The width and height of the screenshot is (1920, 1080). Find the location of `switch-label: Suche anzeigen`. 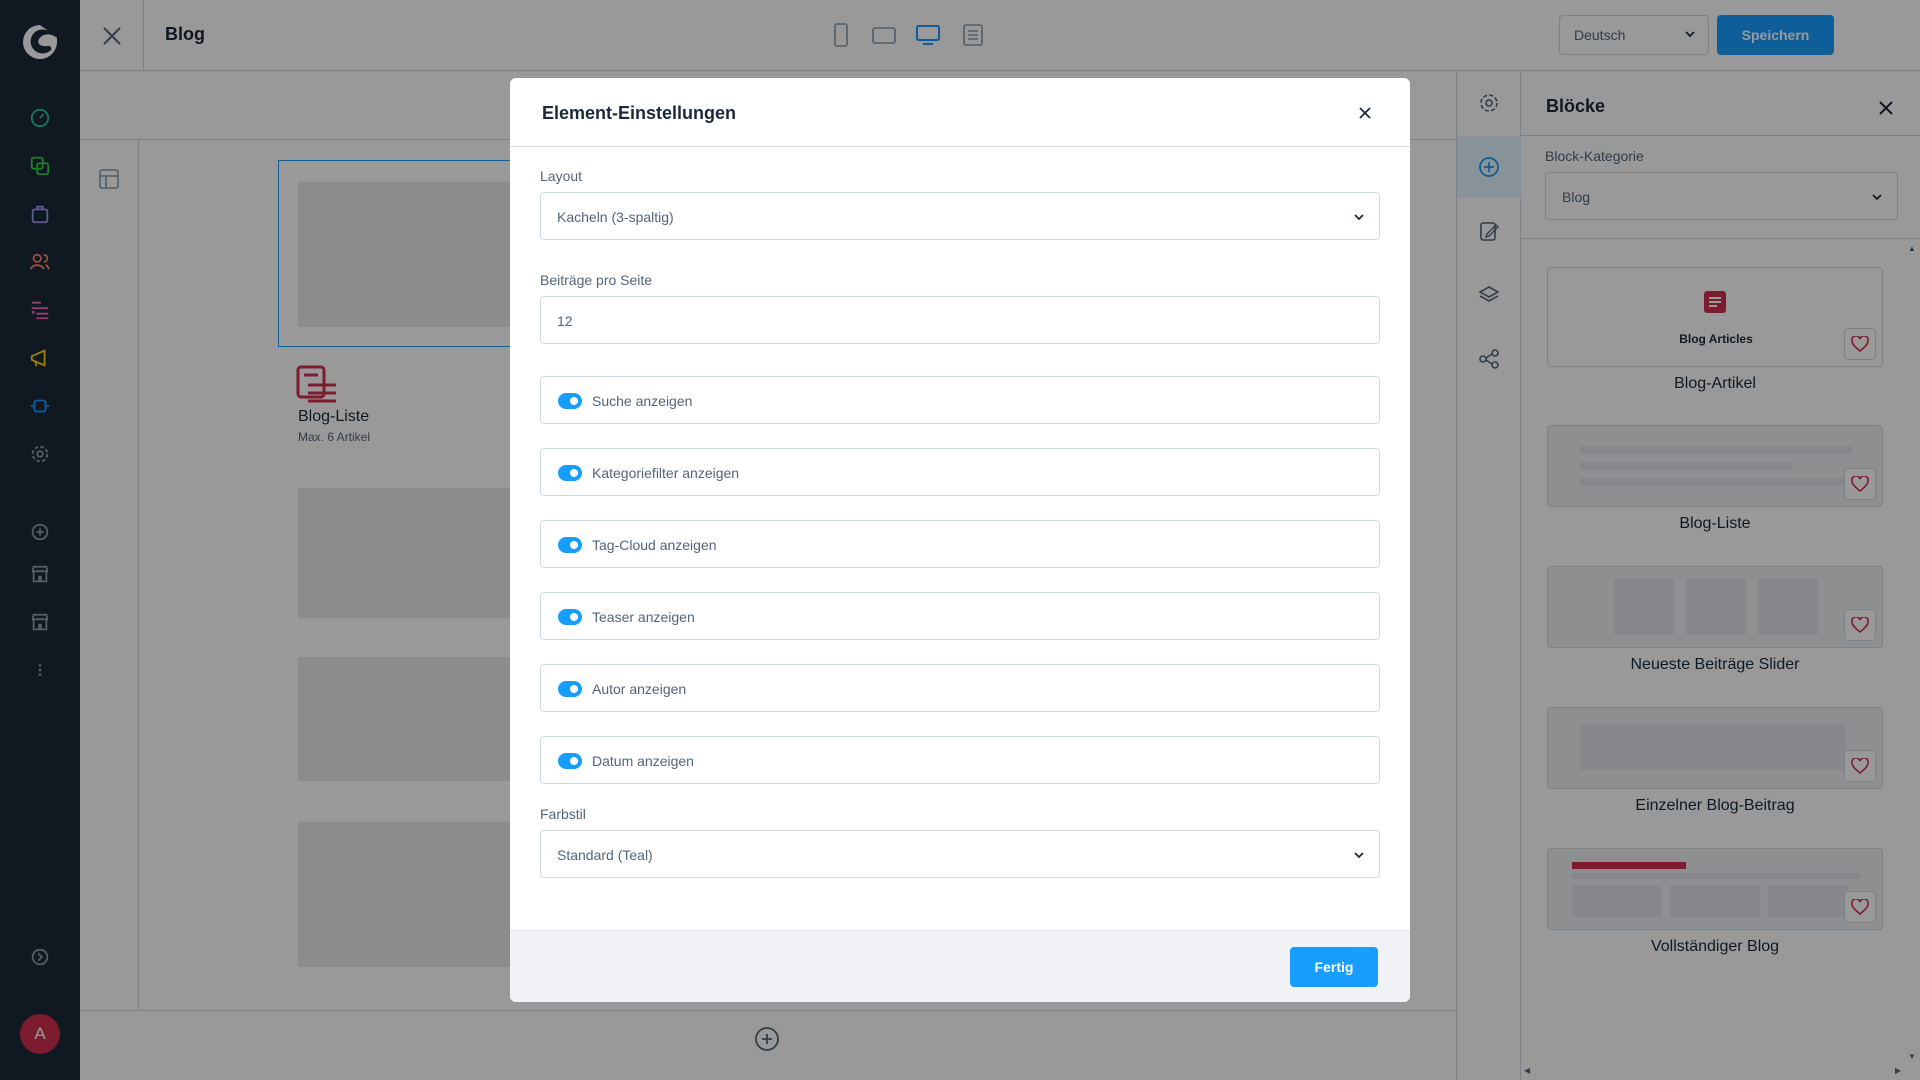

switch-label: Suche anzeigen is located at coordinates (642, 401).